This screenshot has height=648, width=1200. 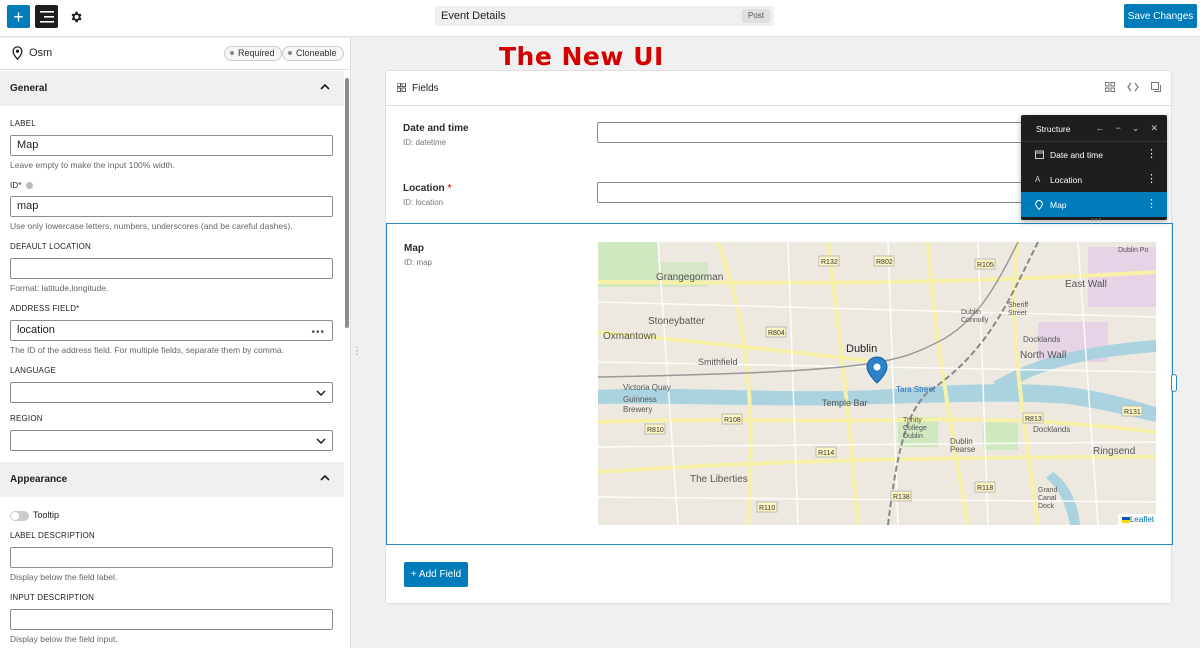 I want to click on svg-text: Pearse, so click(x=963, y=449).